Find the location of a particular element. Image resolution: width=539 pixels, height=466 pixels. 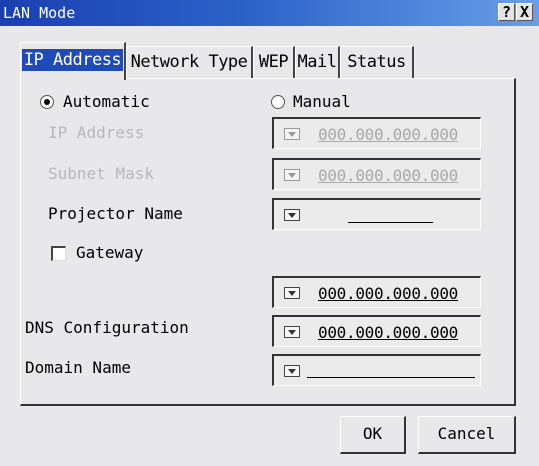

ok-button: OK is located at coordinates (373, 435).